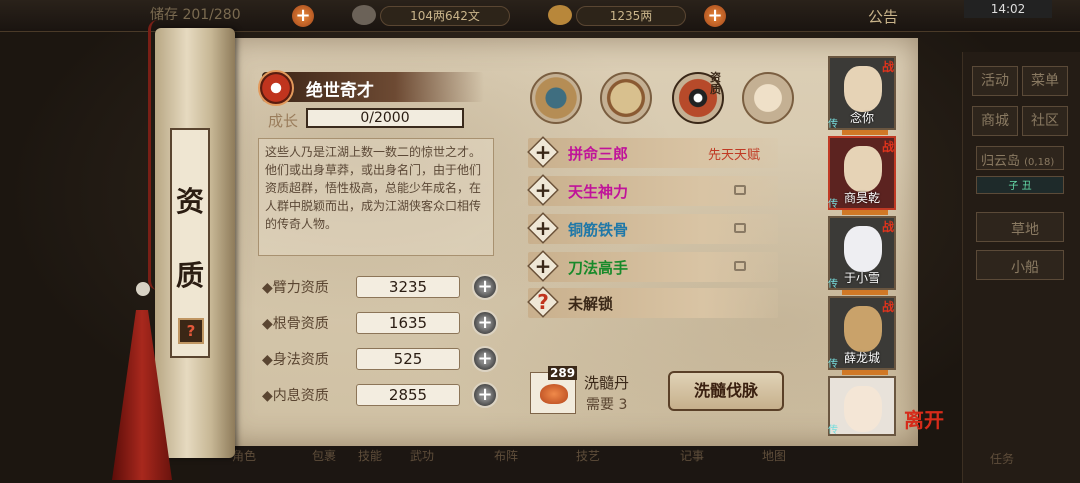  What do you see at coordinates (244, 455) in the screenshot?
I see `dock-role: 角色` at bounding box center [244, 455].